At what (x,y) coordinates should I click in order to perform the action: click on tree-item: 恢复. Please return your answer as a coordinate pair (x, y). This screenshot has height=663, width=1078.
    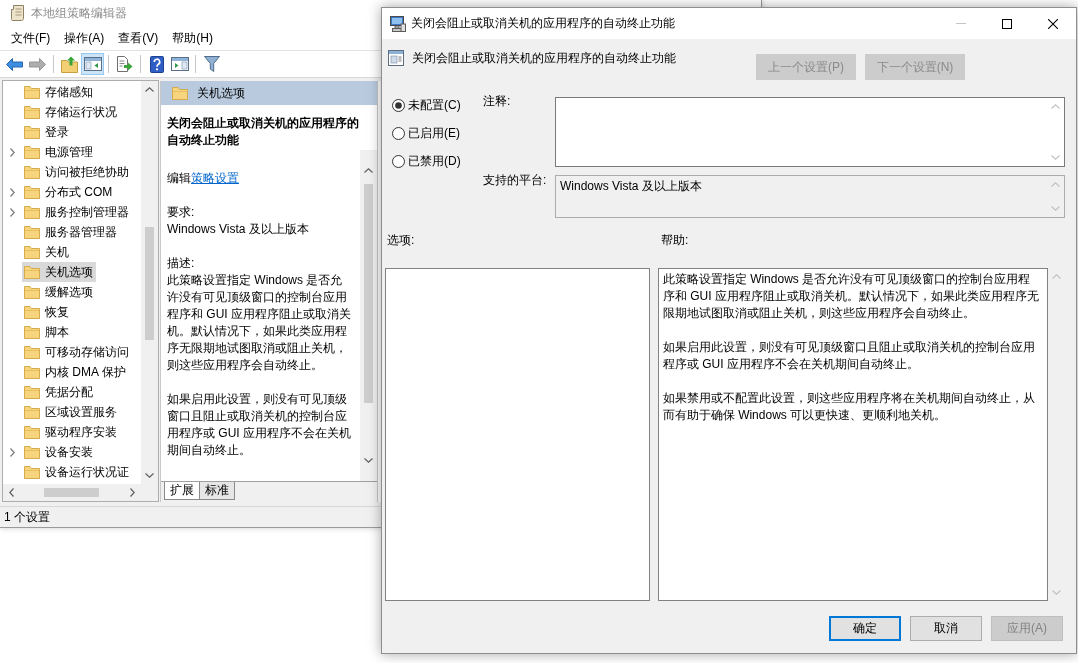
    Looking at the image, I should click on (47, 312).